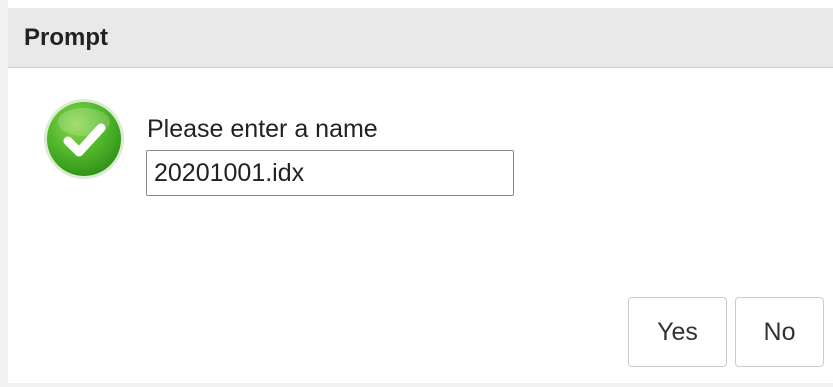 The height and width of the screenshot is (387, 833). I want to click on yes-button: Yes, so click(677, 332).